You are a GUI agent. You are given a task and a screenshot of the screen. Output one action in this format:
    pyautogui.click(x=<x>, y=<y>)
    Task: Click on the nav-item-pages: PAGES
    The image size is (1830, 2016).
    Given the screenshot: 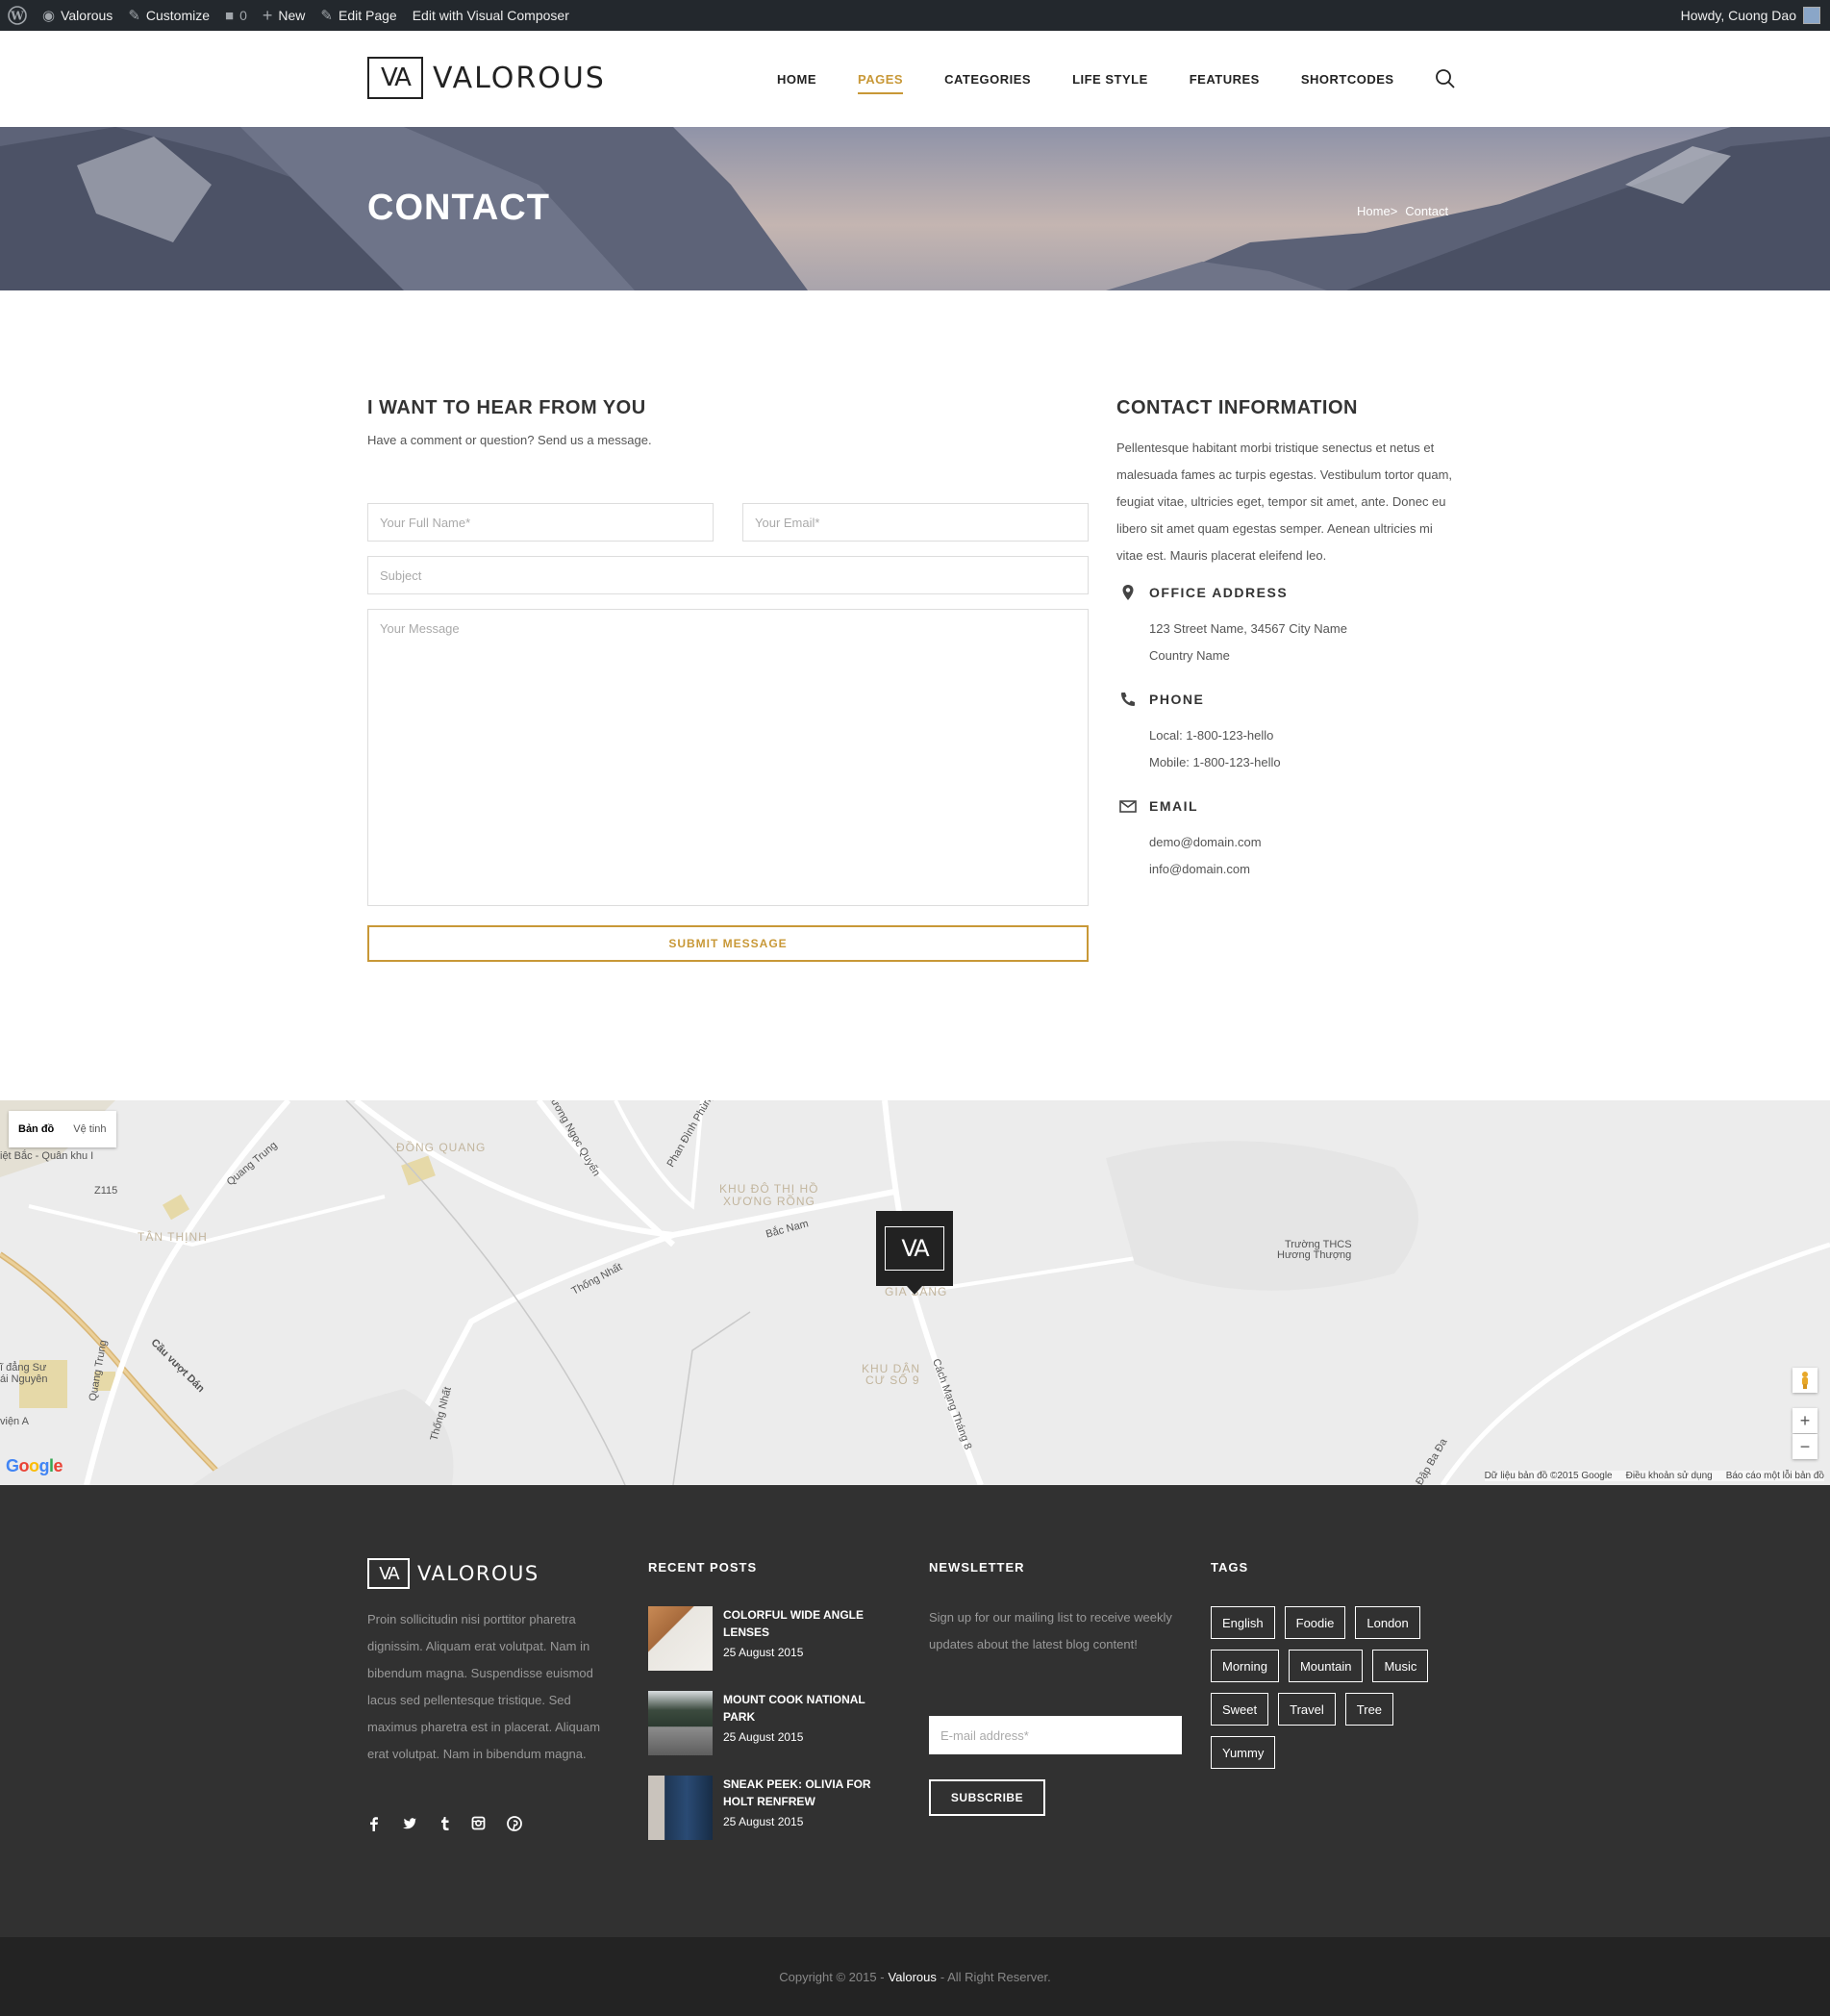 What is the action you would take?
    pyautogui.click(x=881, y=80)
    